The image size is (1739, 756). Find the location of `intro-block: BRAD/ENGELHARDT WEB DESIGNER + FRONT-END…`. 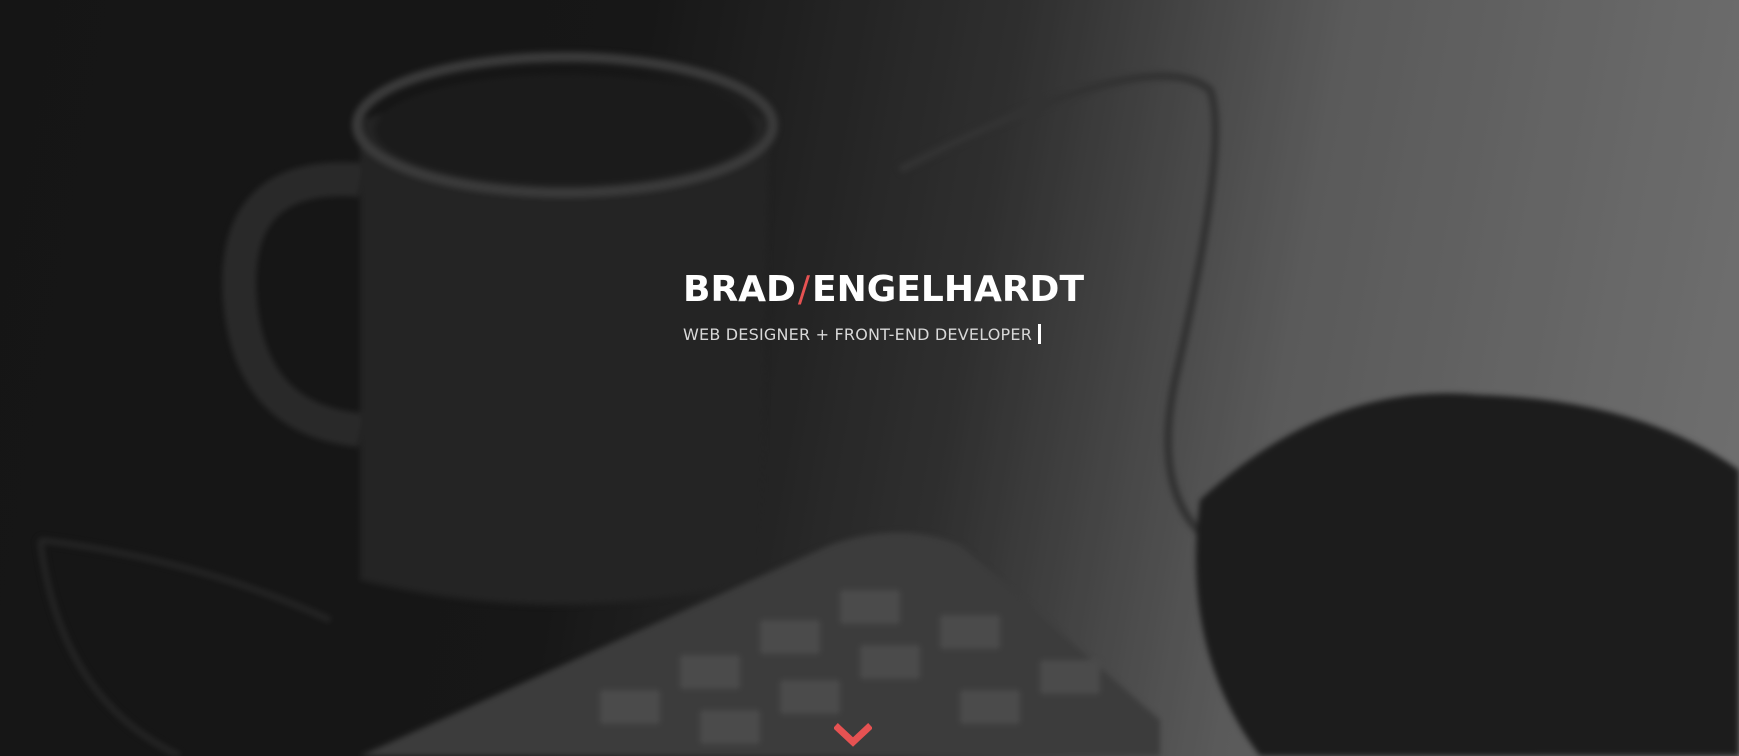

intro-block: BRAD/ENGELHARDT WEB DESIGNER + FRONT-END… is located at coordinates (883, 306).